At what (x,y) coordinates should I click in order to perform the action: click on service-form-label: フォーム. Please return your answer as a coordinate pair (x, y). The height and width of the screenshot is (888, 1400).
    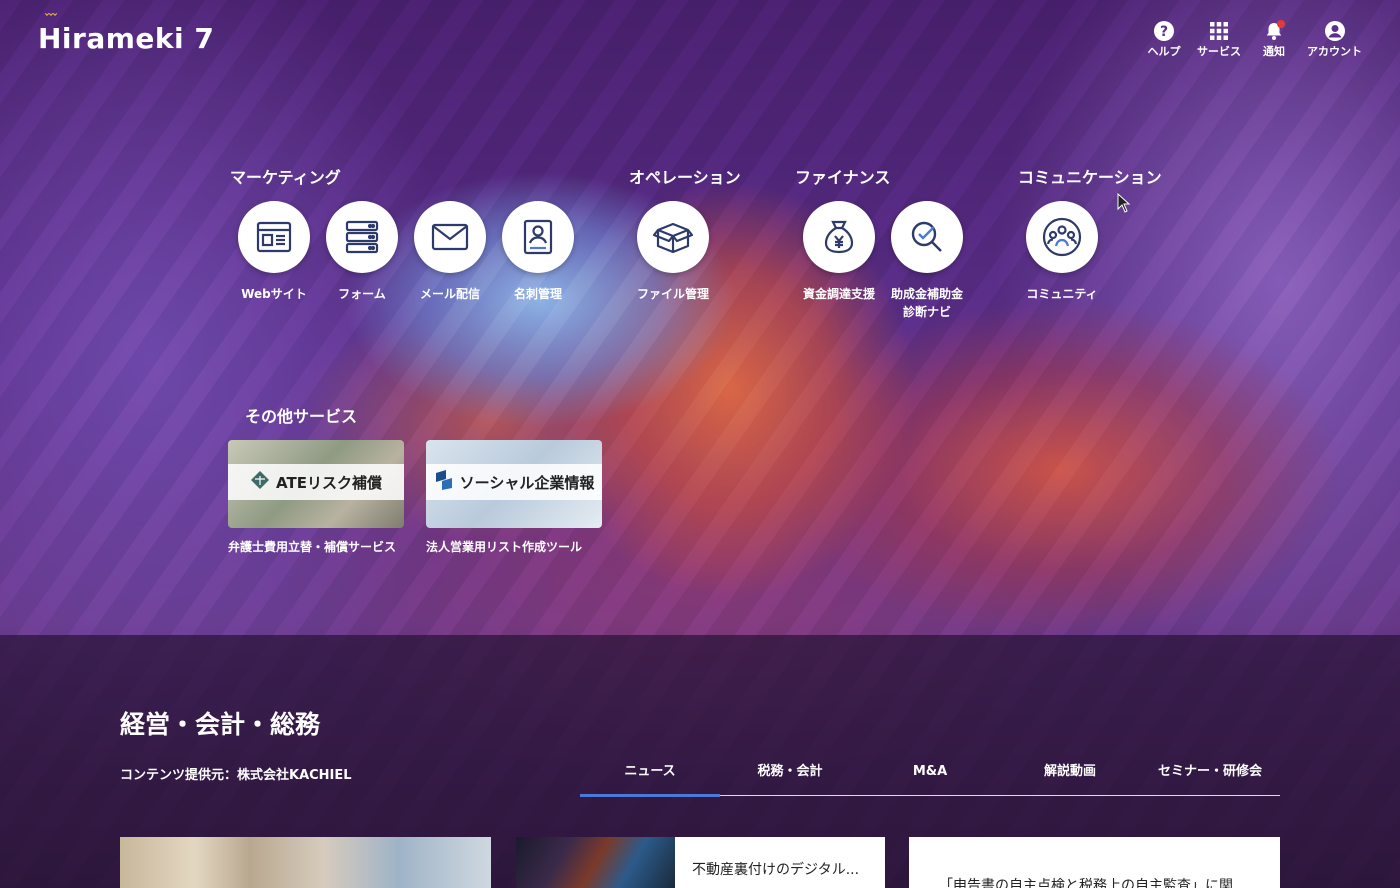
    Looking at the image, I should click on (362, 294).